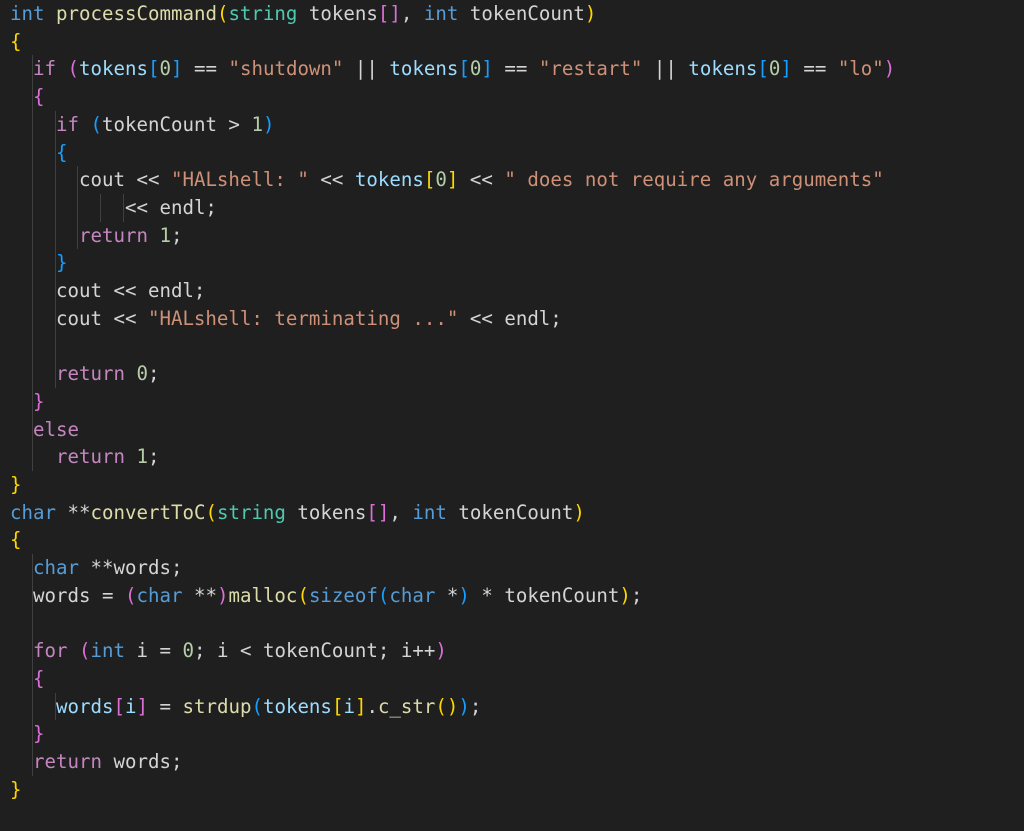 Image resolution: width=1024 pixels, height=831 pixels. What do you see at coordinates (79, 595) in the screenshot?
I see `code-token: words =` at bounding box center [79, 595].